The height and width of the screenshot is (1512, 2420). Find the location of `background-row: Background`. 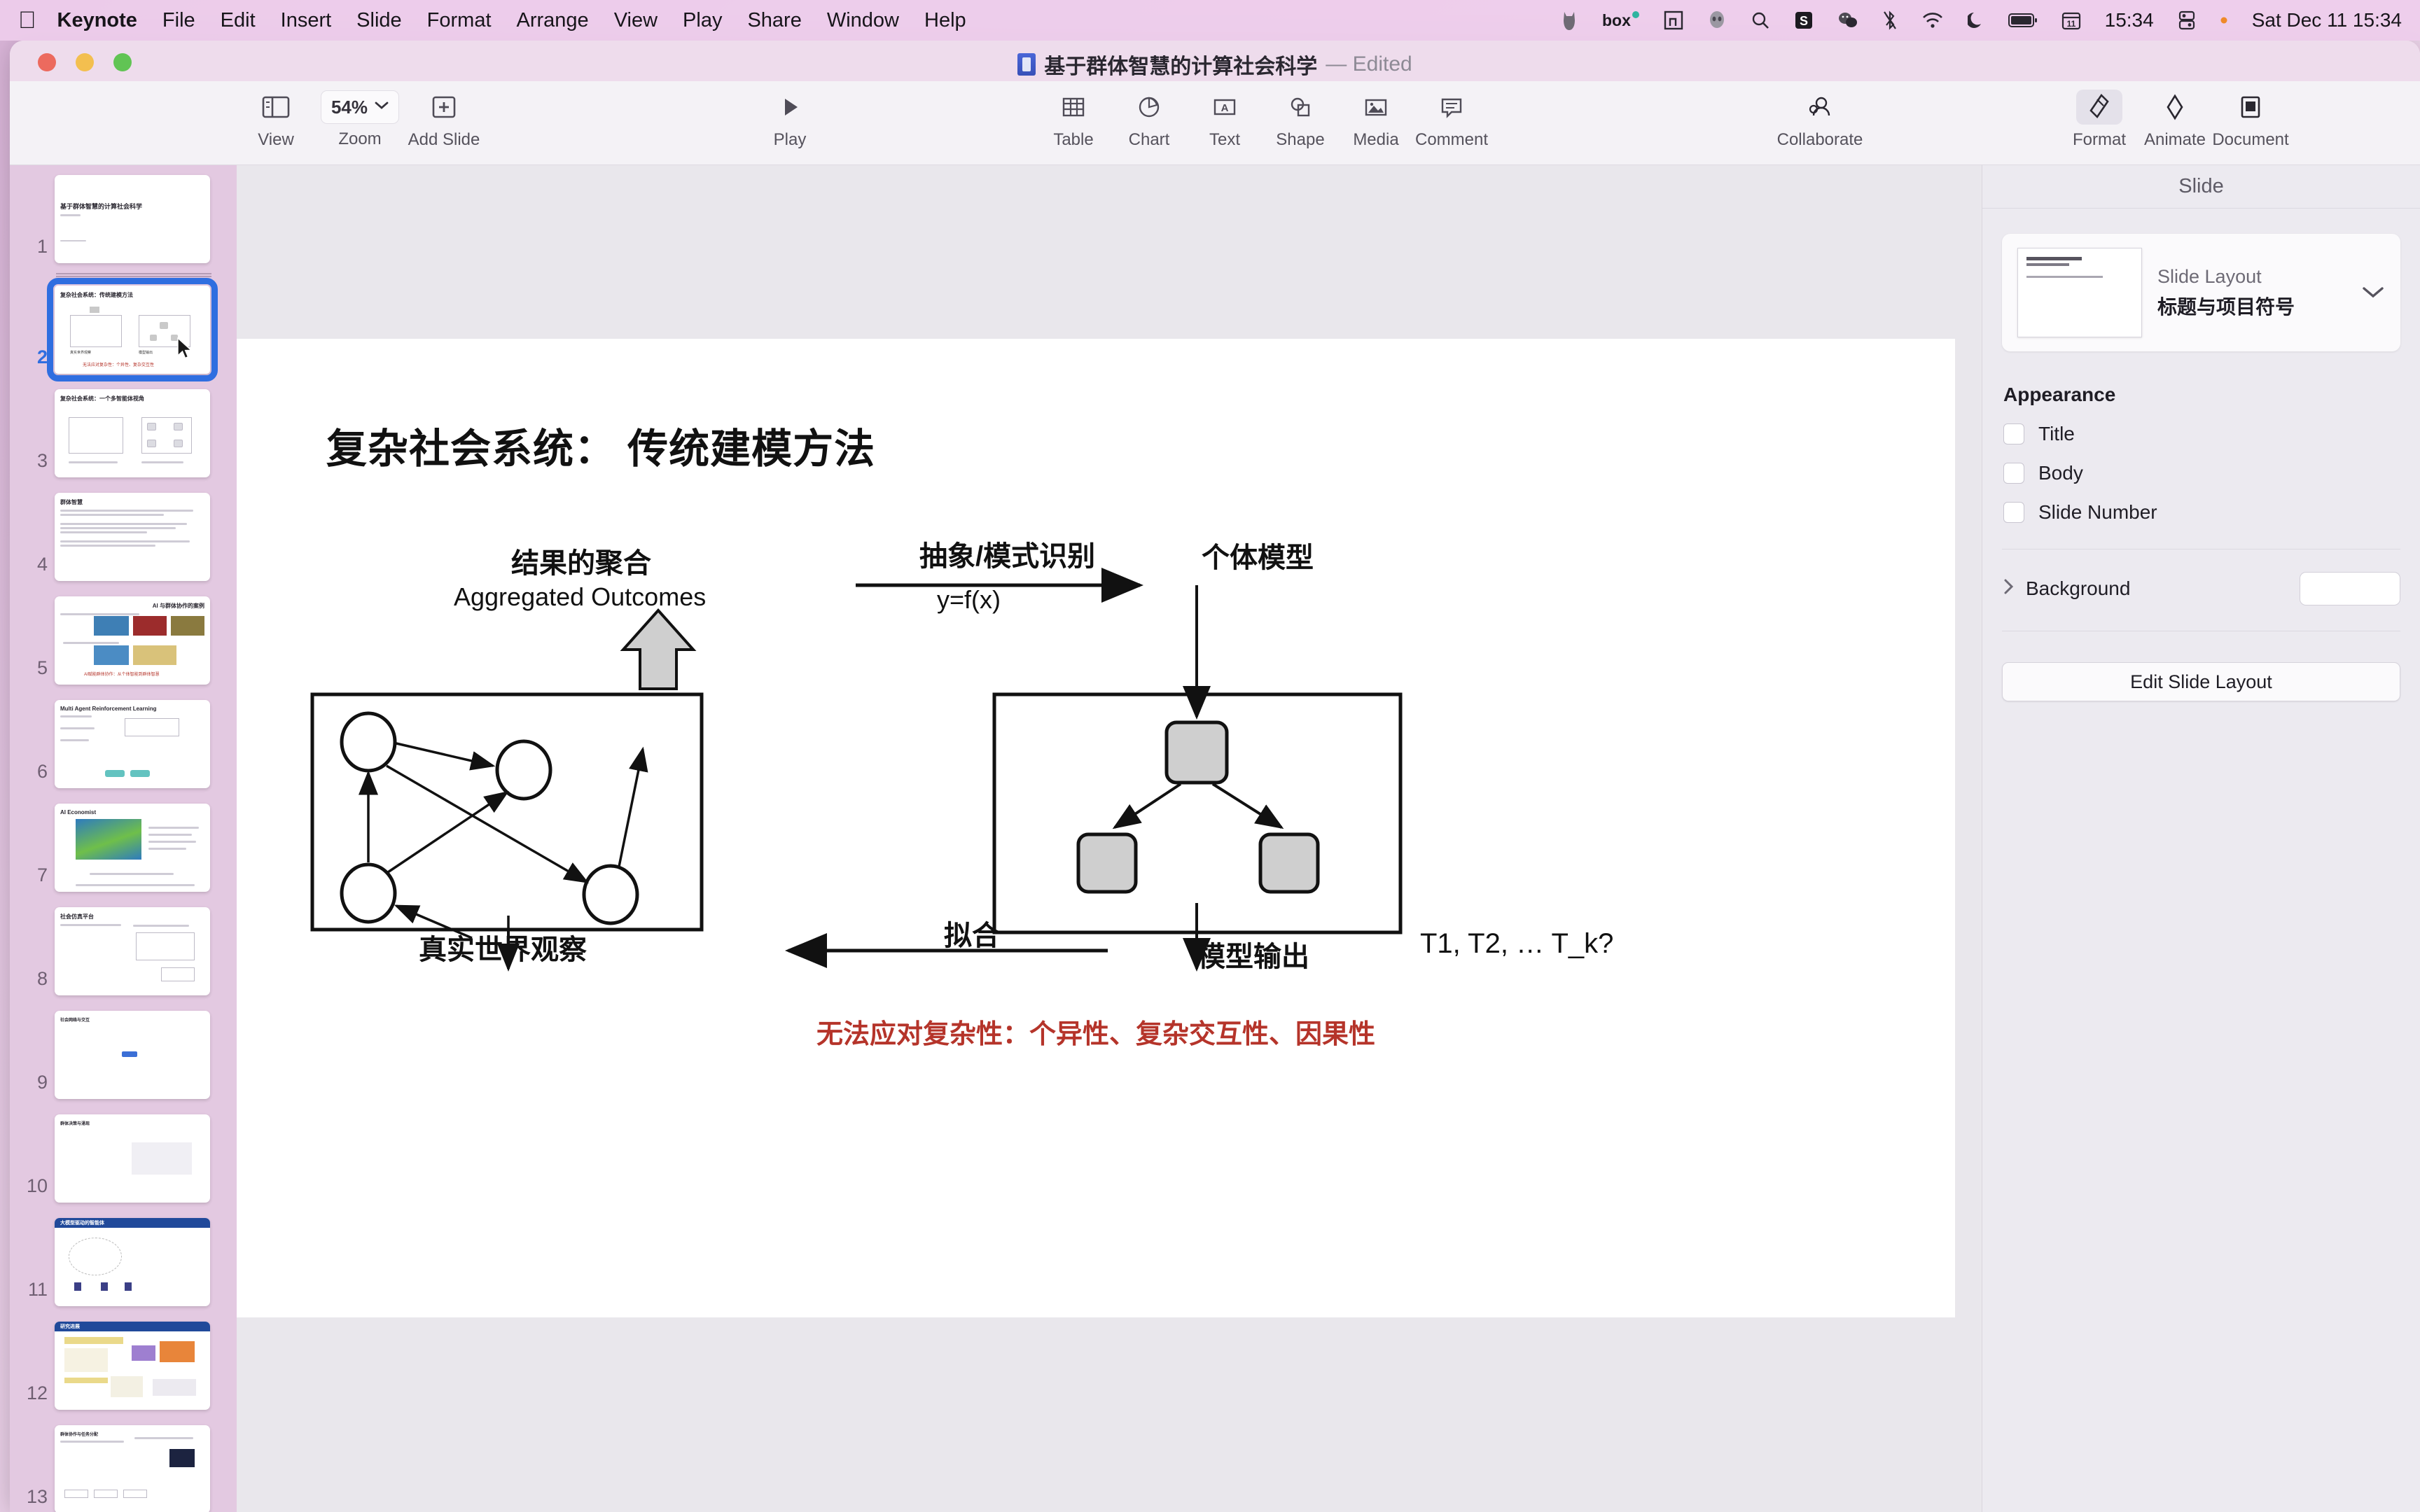

background-row: Background is located at coordinates (2201, 589).